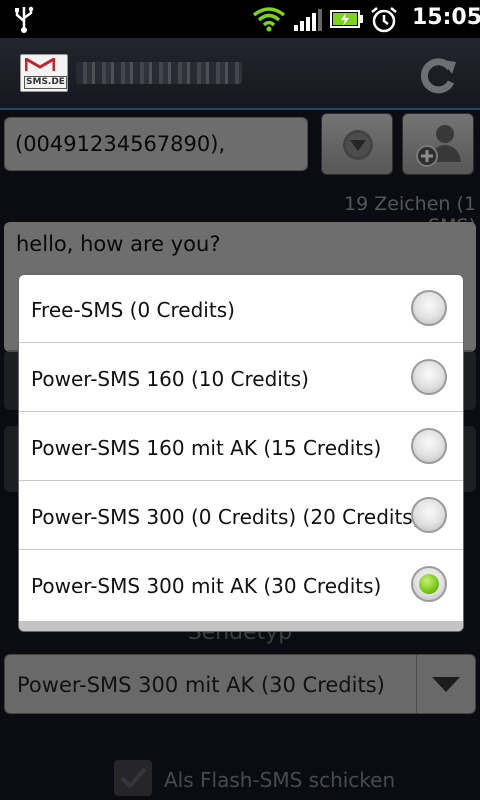 The height and width of the screenshot is (800, 480). Describe the element at coordinates (269, 19) in the screenshot. I see `wifi-icon` at that location.